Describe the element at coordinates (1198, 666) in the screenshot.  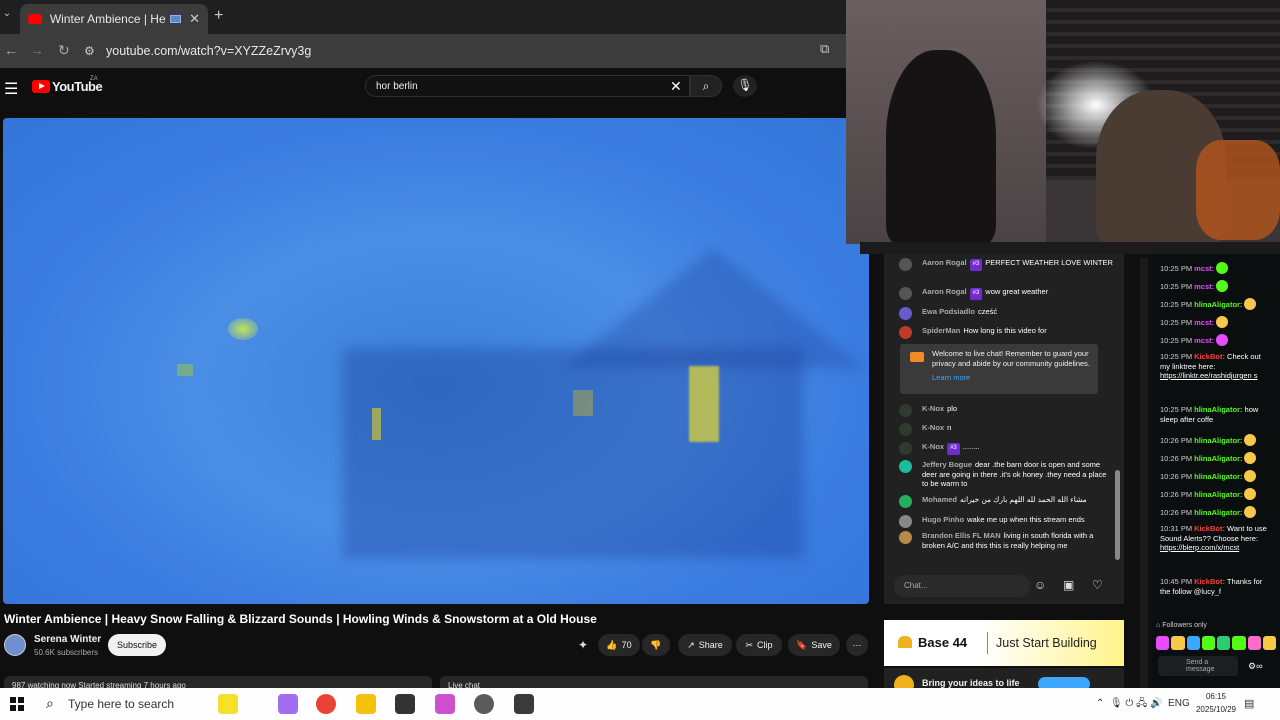
I see `kick-send-input: Send a message` at that location.